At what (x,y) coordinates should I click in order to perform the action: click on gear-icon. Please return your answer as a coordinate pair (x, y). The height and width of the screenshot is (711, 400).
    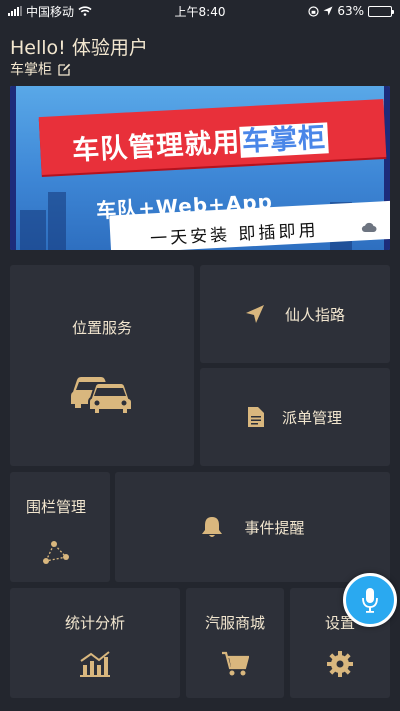
    Looking at the image, I should click on (340, 664).